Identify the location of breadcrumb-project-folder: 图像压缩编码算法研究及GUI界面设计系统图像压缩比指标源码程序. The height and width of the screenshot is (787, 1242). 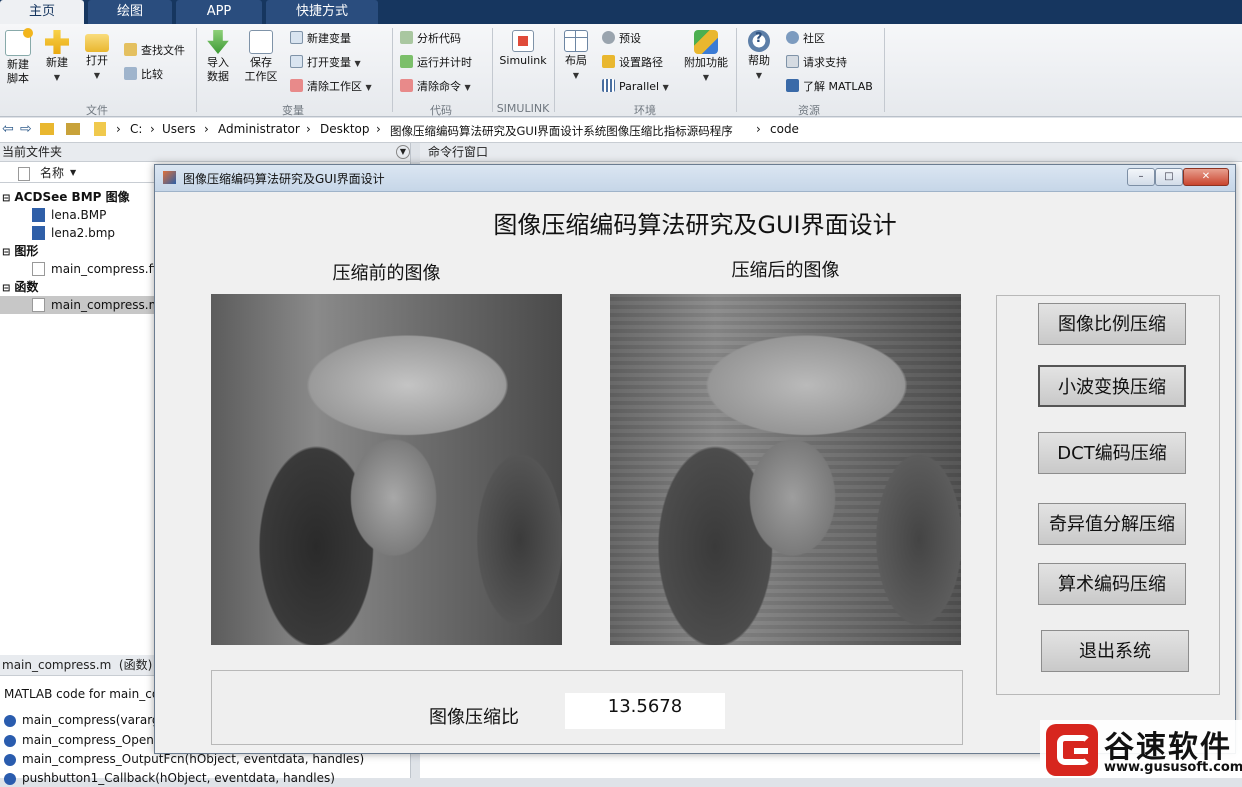
(561, 131).